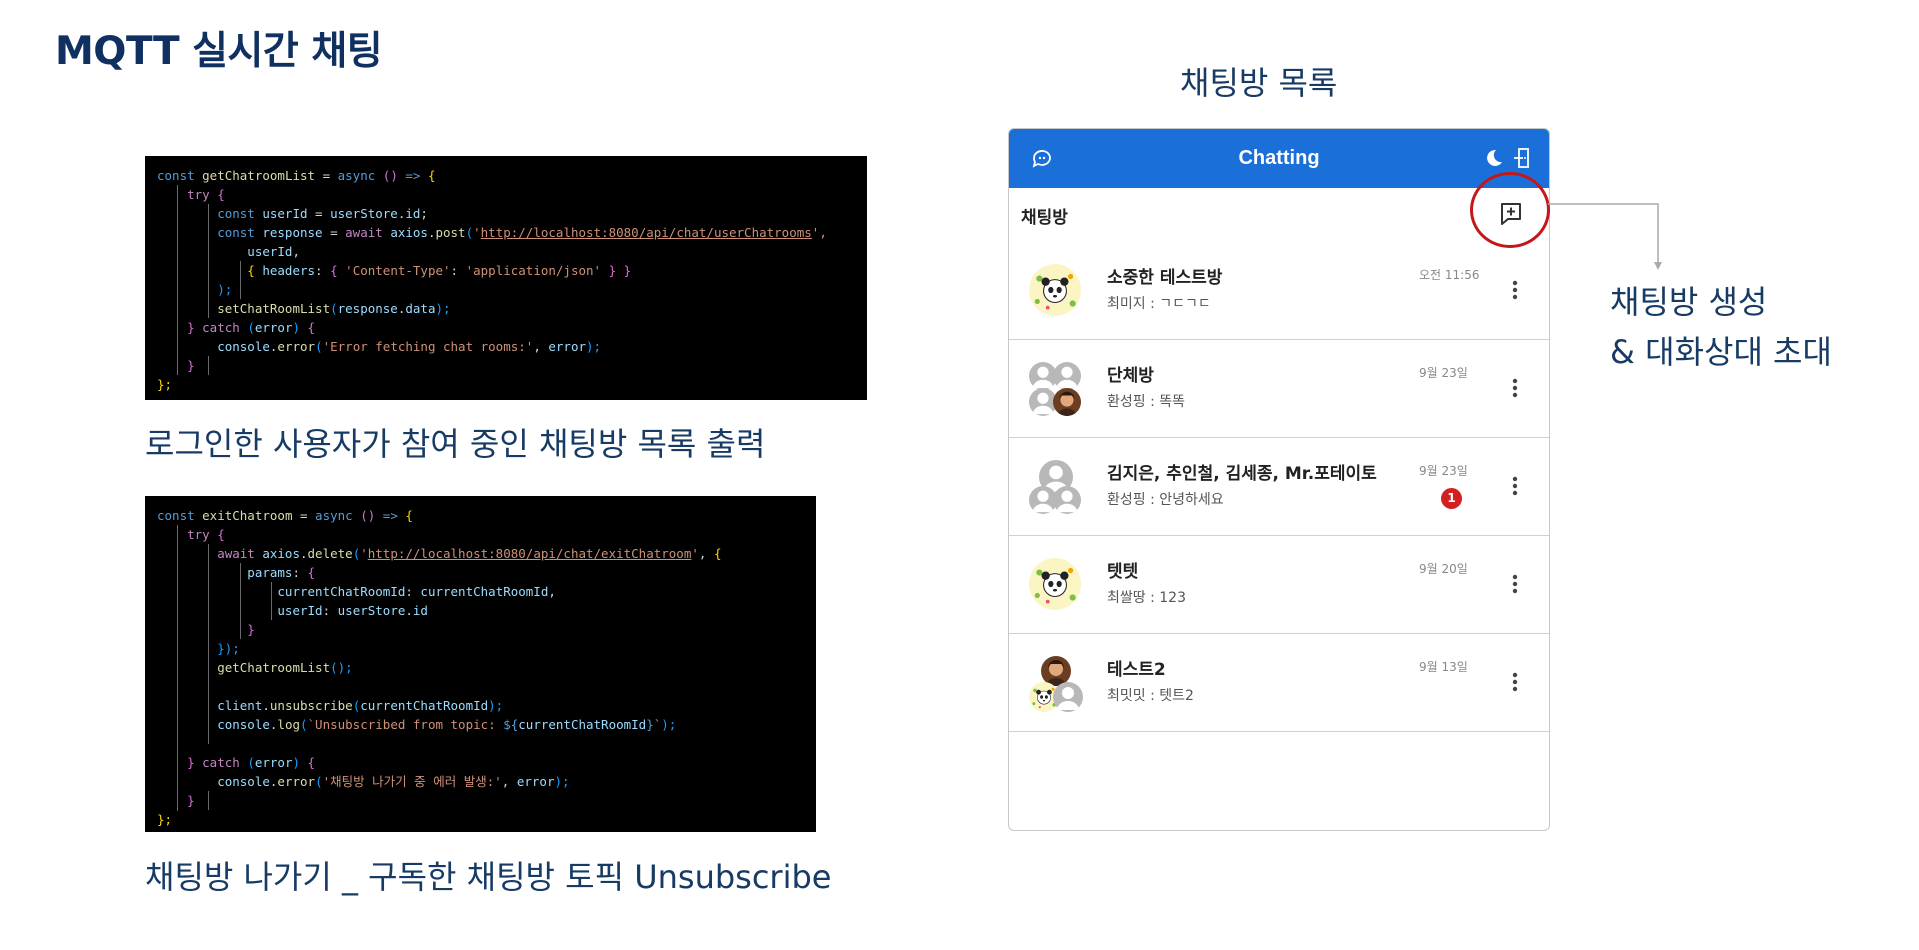 This screenshot has height=950, width=1919. What do you see at coordinates (244, 308) in the screenshot?
I see `code-token: setChatRoomList` at bounding box center [244, 308].